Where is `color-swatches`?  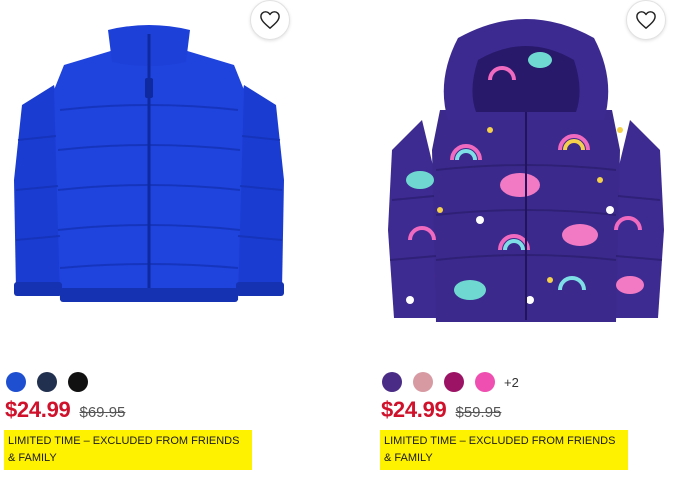
color-swatches is located at coordinates (52, 382).